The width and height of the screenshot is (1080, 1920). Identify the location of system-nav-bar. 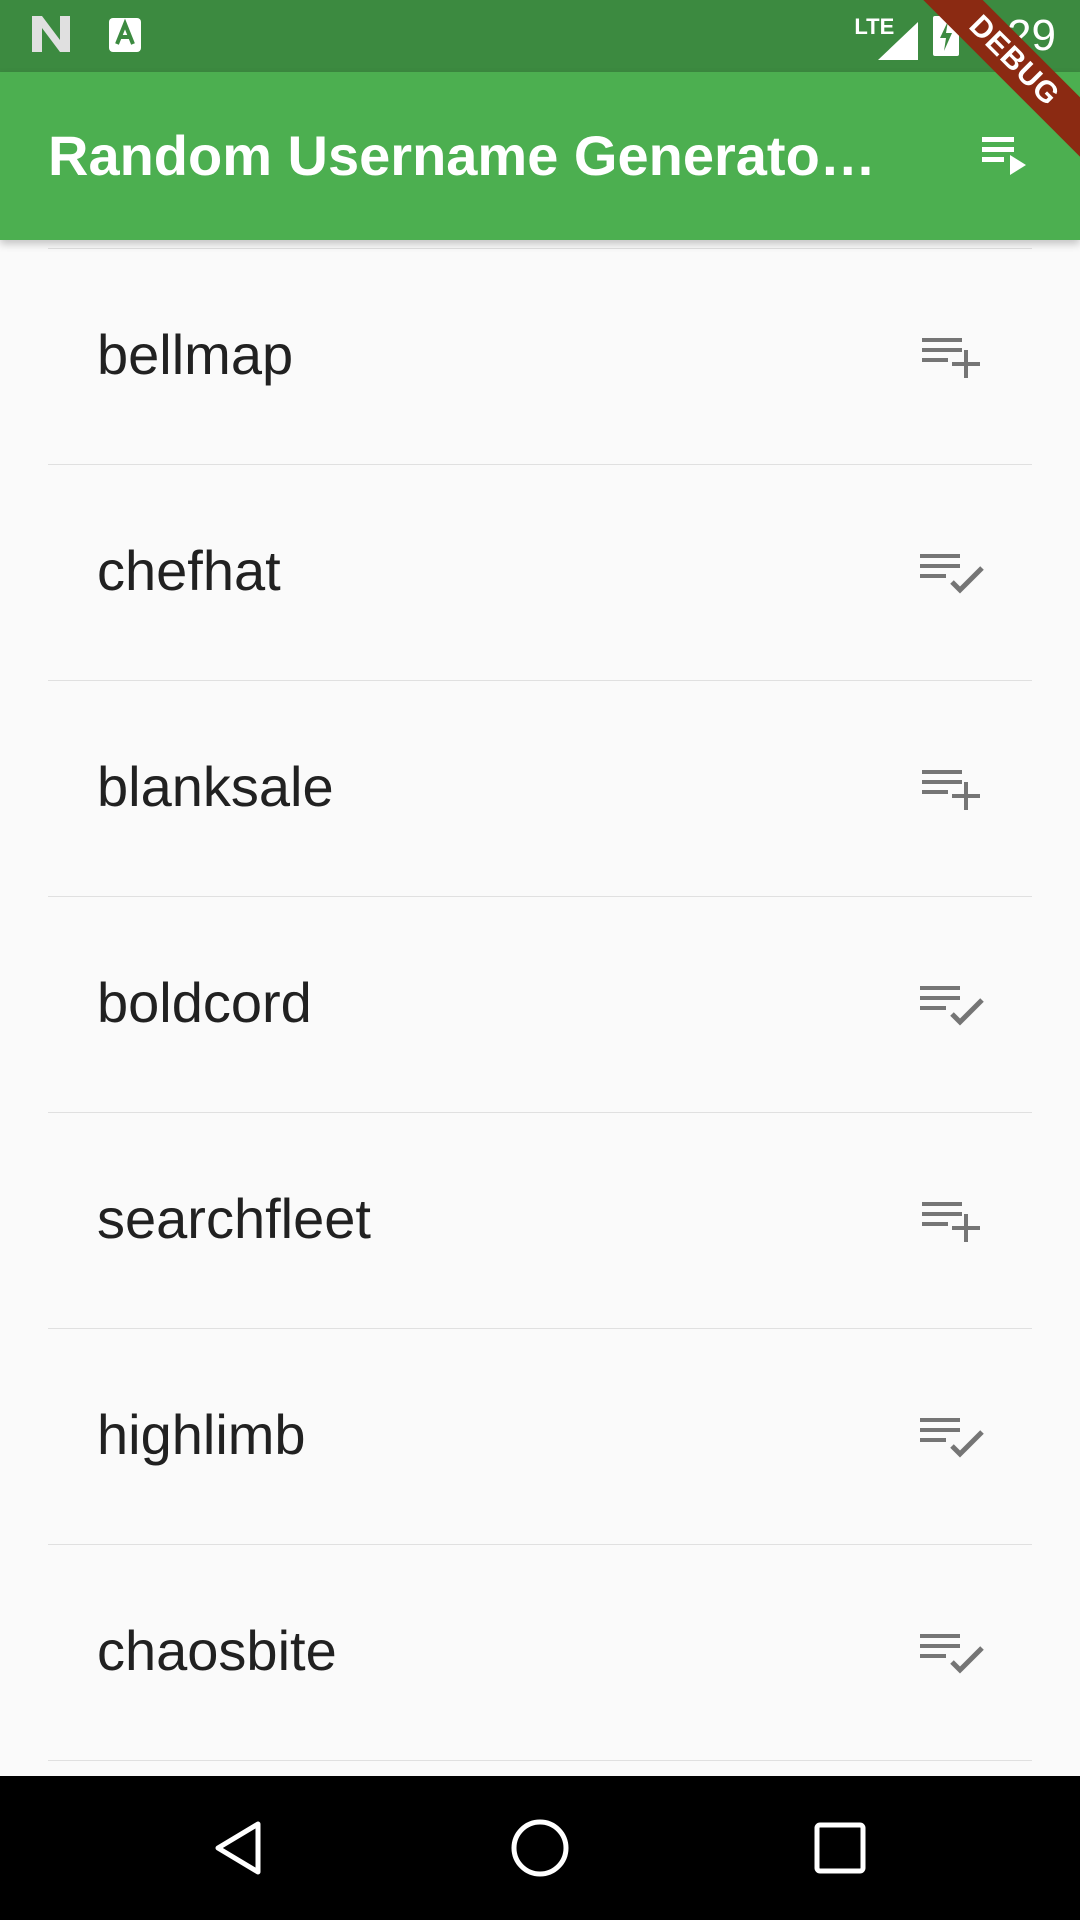
(540, 1848).